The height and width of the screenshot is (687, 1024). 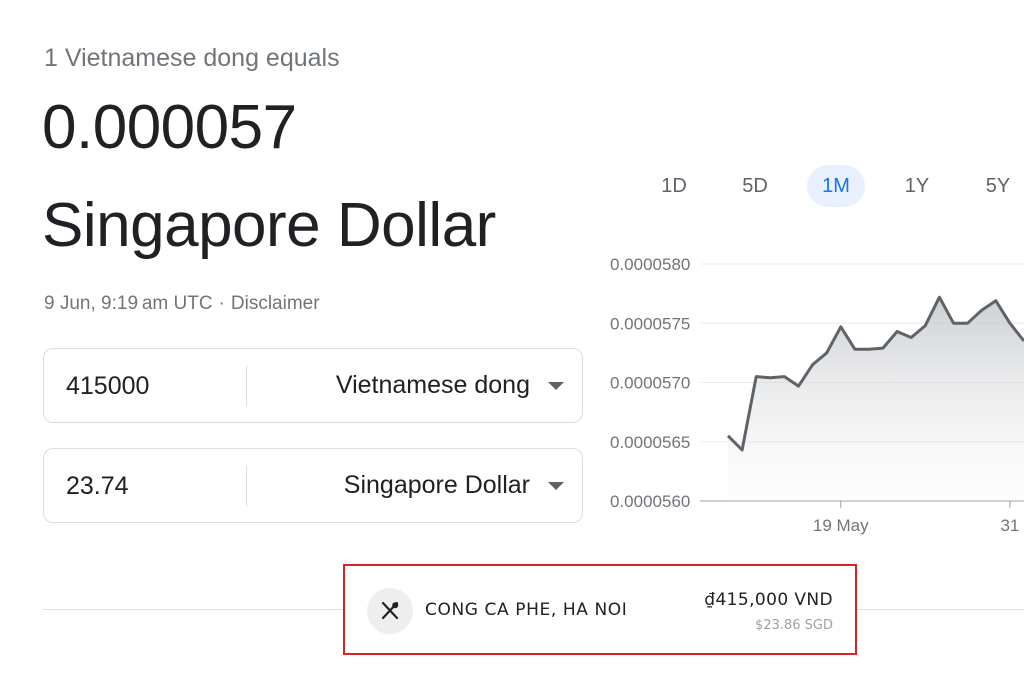 I want to click on y-tick-label: 0.0000580, so click(x=650, y=264).